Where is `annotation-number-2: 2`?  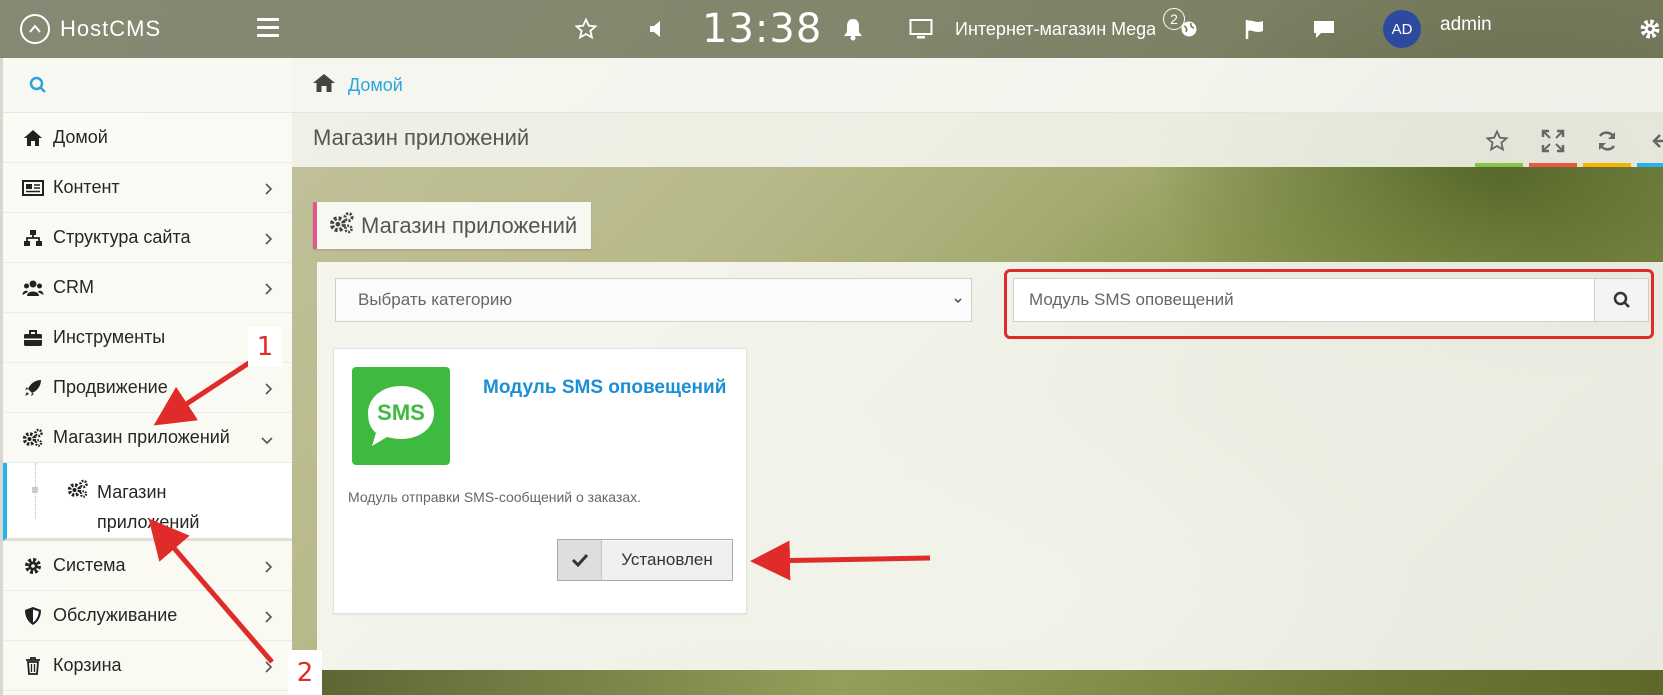 annotation-number-2: 2 is located at coordinates (305, 672).